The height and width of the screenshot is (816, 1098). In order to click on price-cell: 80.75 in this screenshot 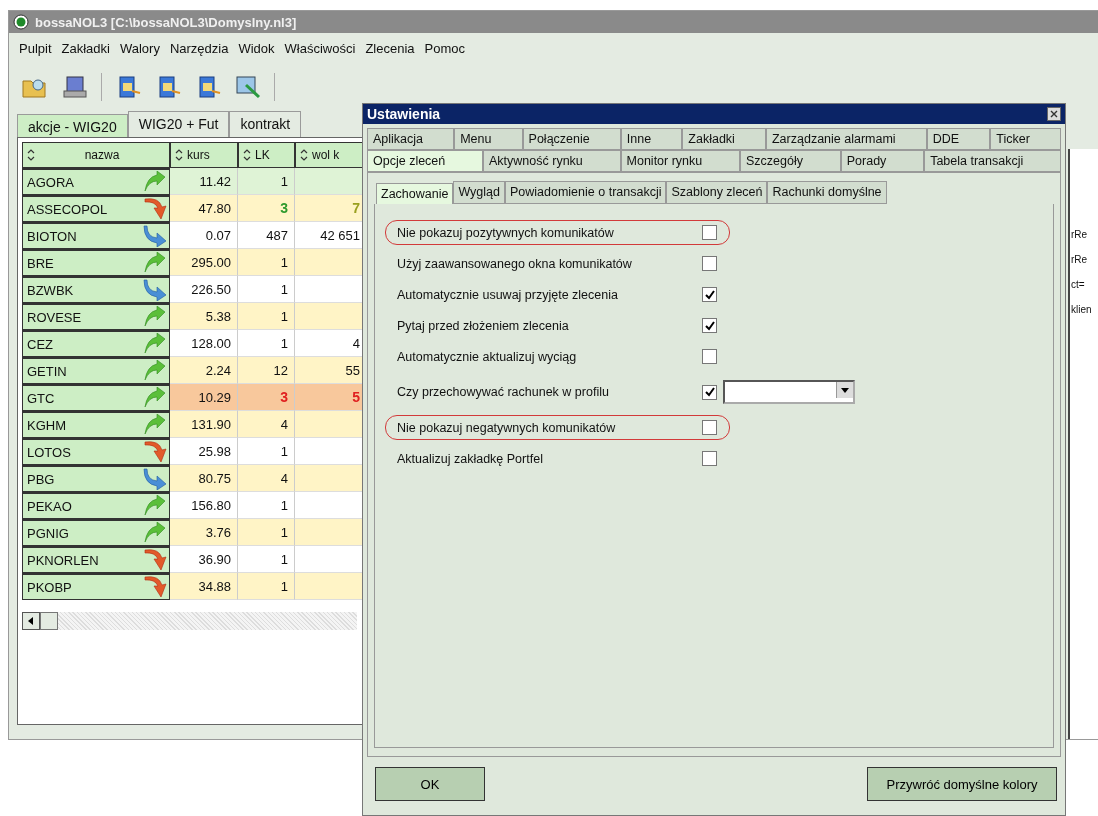, I will do `click(204, 478)`.